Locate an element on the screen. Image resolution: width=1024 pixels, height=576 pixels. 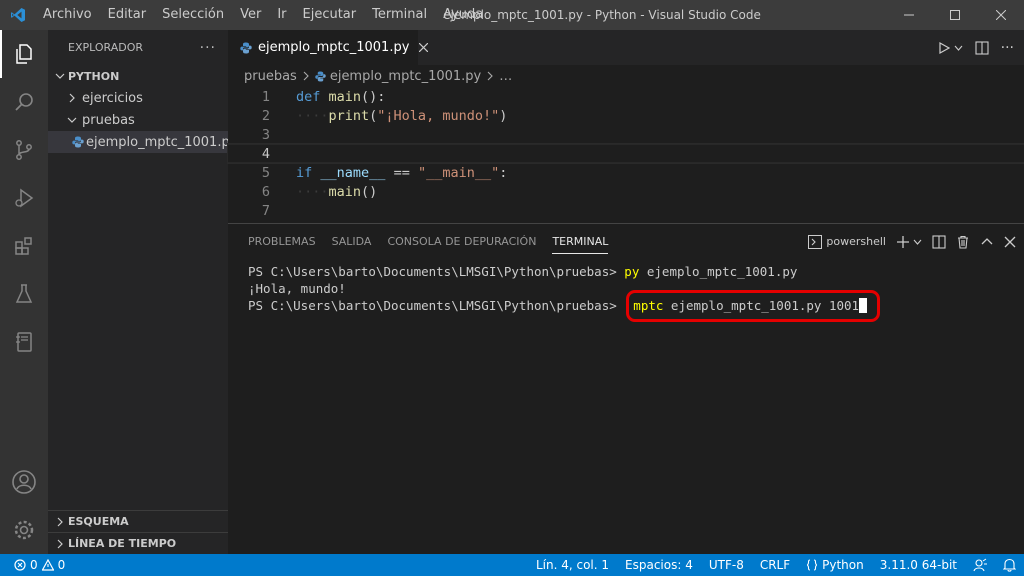
code-line: 1 def main(): is located at coordinates (626, 96).